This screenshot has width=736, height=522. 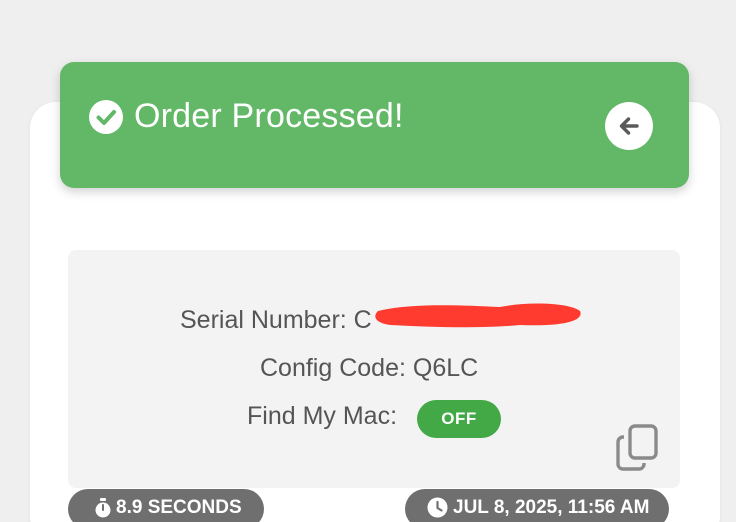 I want to click on banner-title: Order Processed!, so click(x=269, y=116).